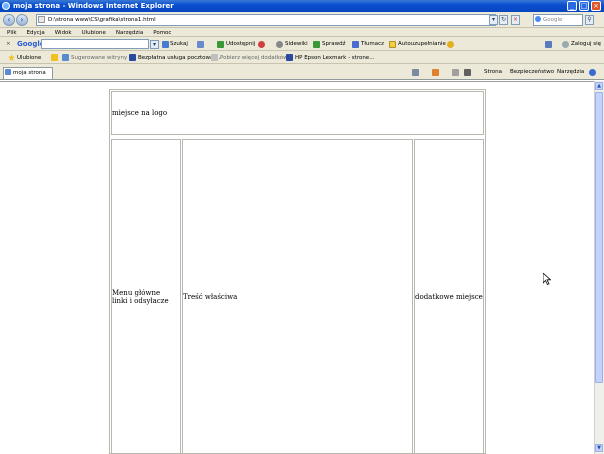 The height and width of the screenshot is (454, 604). I want to click on tools-menu: Narzędzia, so click(570, 72).